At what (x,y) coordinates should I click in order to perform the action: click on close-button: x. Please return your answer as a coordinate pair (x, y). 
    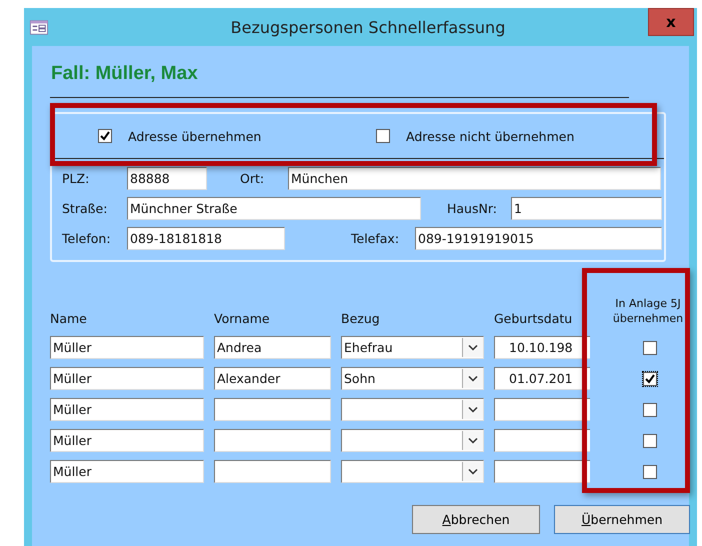
    Looking at the image, I should click on (671, 22).